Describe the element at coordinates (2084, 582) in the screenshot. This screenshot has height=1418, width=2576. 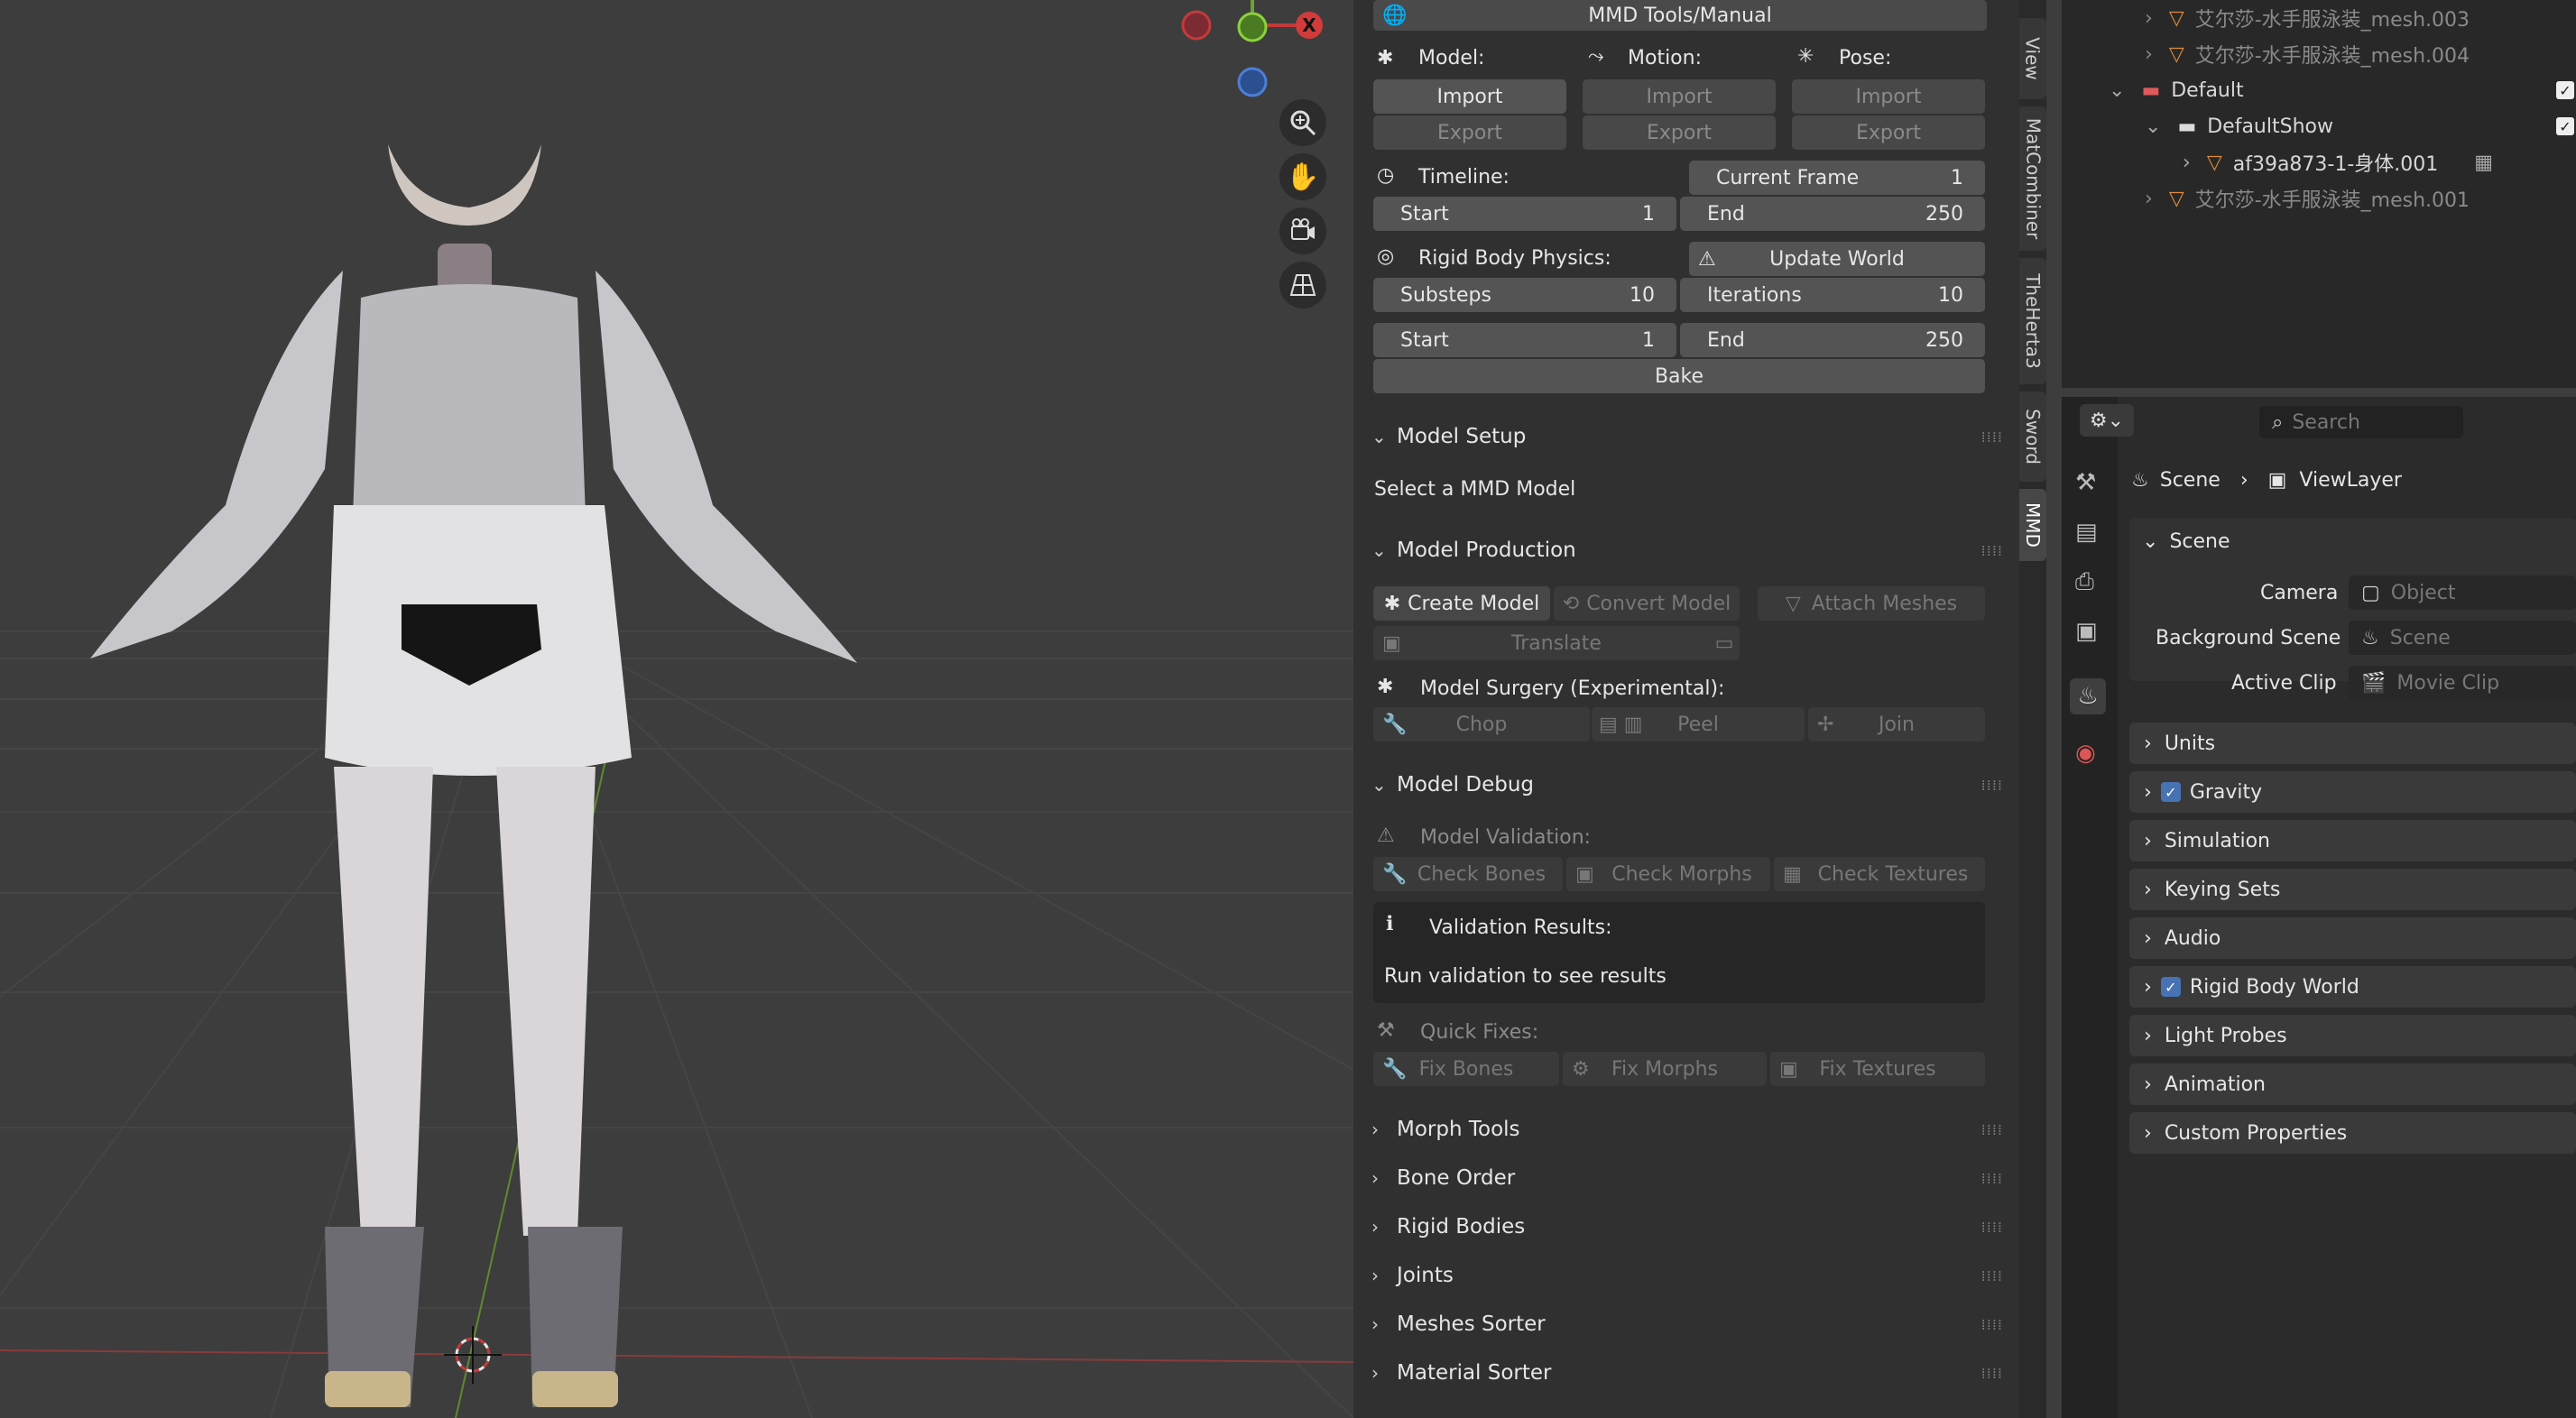
I see `output-icon: ⎙` at that location.